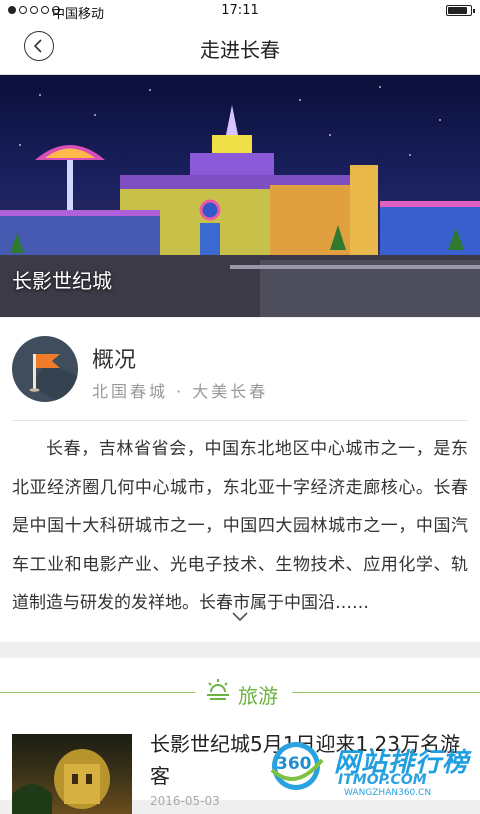  I want to click on watermark-sub: ITMOP.COM, so click(382, 780).